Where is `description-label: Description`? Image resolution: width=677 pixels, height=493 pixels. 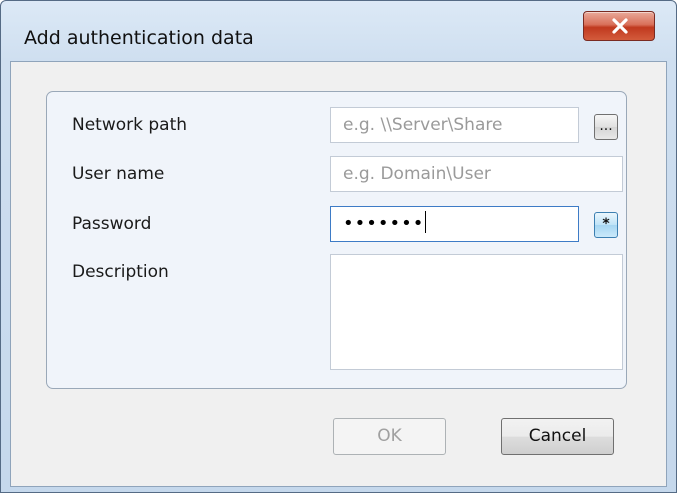 description-label: Description is located at coordinates (120, 272).